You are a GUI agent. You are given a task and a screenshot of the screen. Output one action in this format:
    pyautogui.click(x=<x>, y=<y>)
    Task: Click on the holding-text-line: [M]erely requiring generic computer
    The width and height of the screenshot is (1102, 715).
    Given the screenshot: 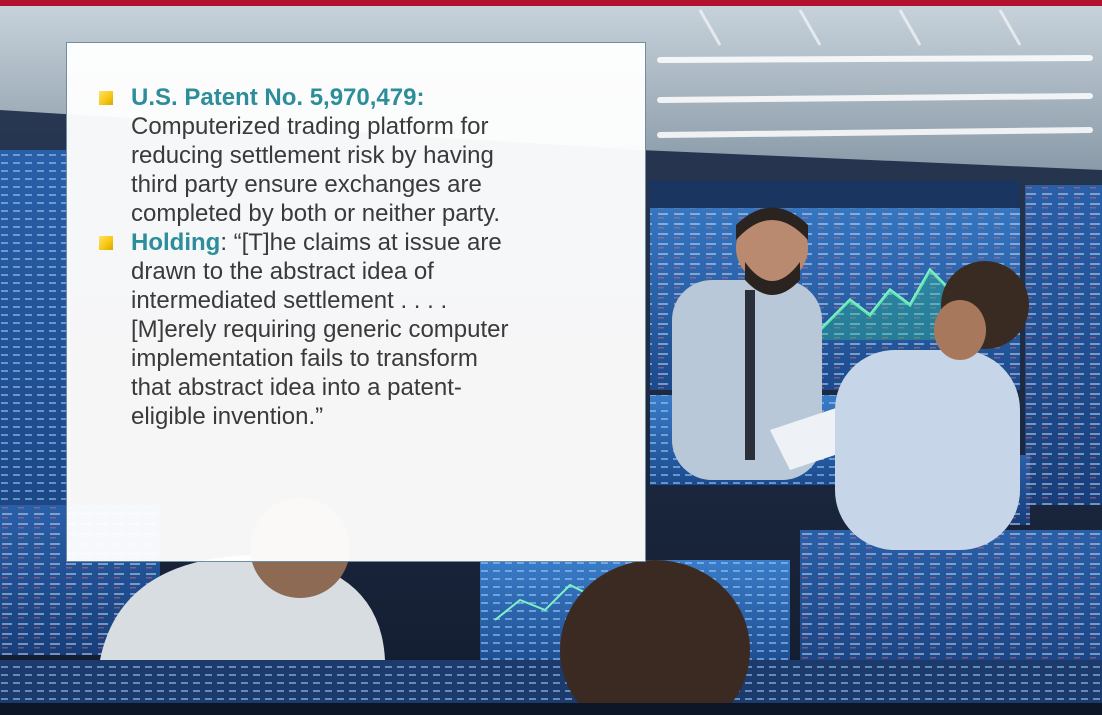 What is the action you would take?
    pyautogui.click(x=320, y=329)
    